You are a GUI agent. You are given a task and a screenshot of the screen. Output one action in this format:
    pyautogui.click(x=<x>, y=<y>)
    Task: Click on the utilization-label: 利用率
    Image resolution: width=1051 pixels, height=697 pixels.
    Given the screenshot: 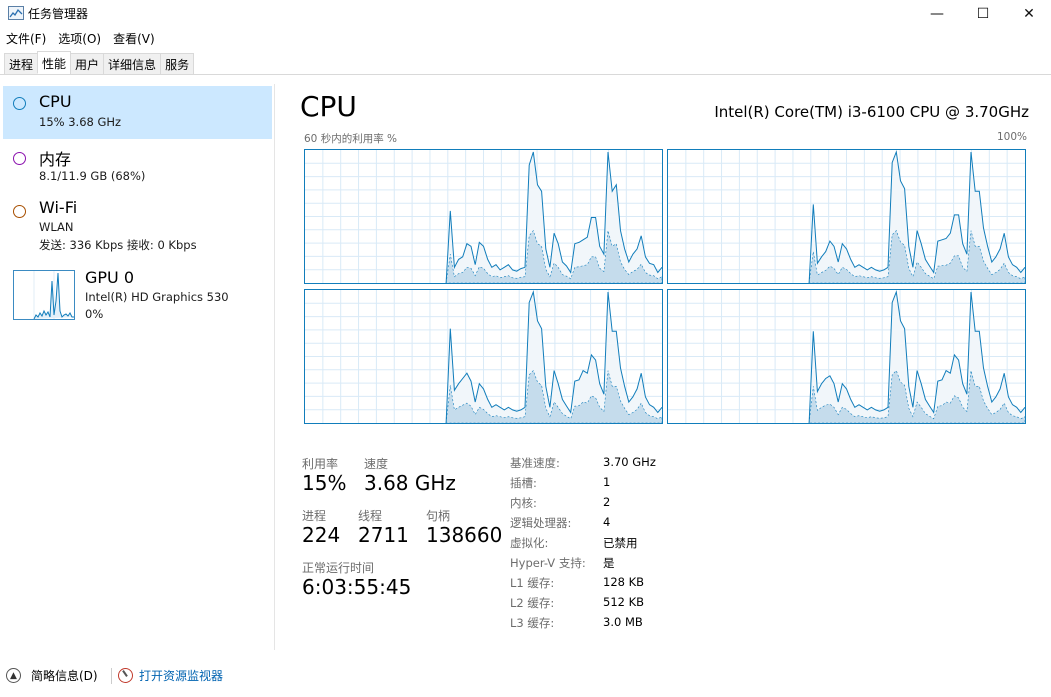 What is the action you would take?
    pyautogui.click(x=320, y=464)
    